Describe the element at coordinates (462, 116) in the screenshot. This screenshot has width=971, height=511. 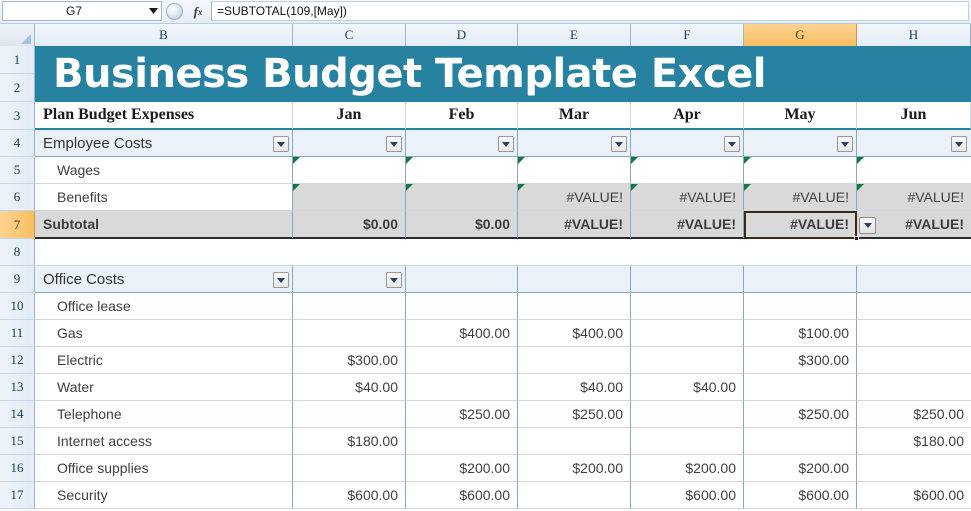
I see `header-month-feb: Feb` at that location.